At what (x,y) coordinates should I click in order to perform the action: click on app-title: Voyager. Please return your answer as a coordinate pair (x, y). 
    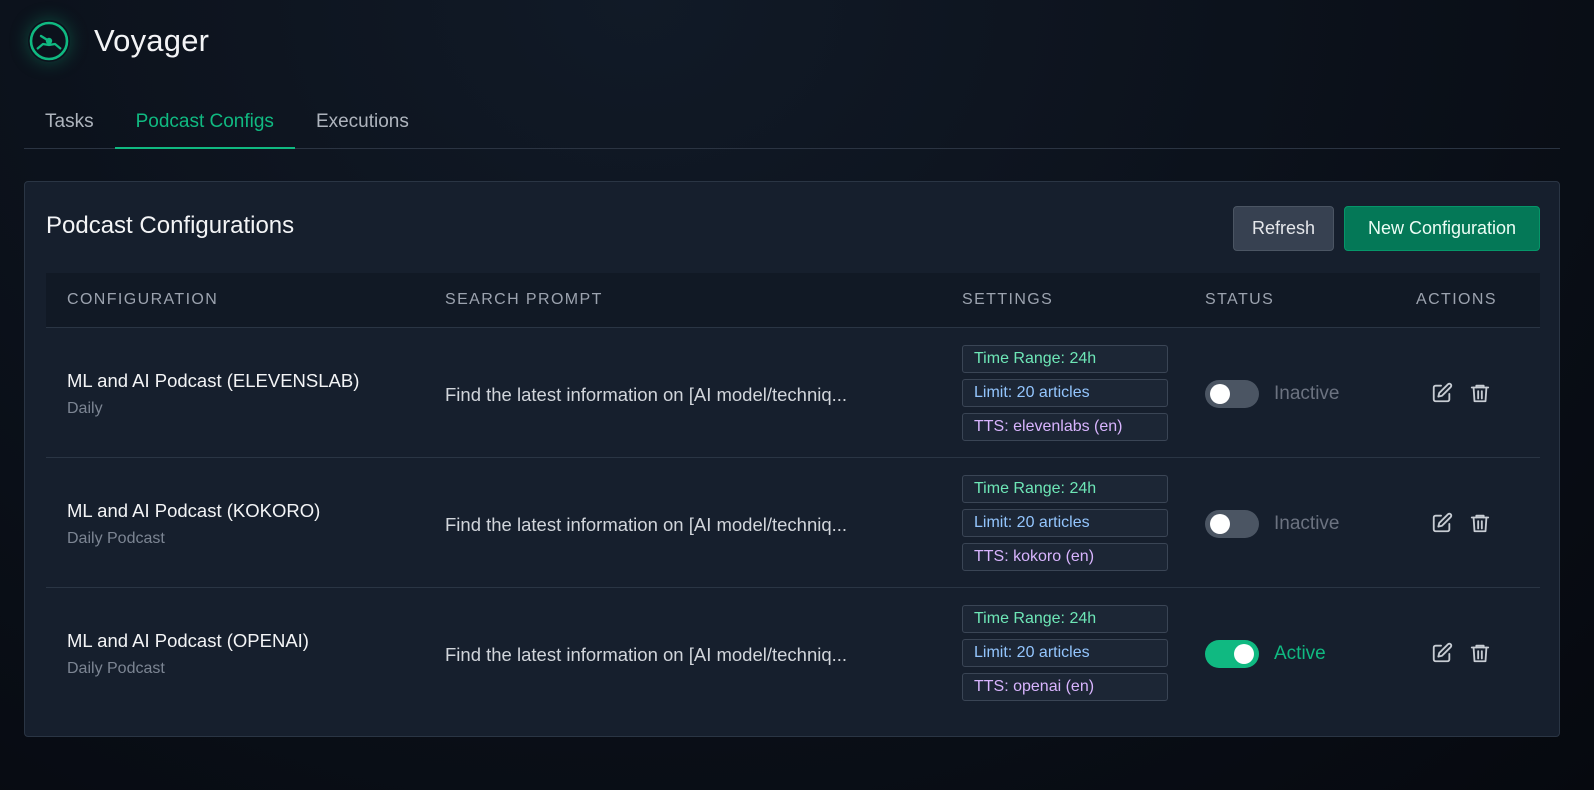
    Looking at the image, I should click on (152, 40).